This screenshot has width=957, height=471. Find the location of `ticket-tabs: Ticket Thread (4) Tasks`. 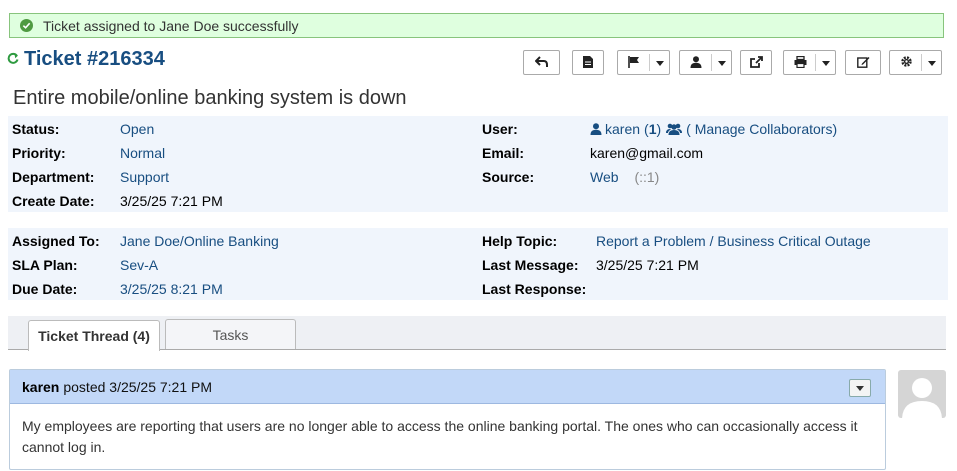

ticket-tabs: Ticket Thread (4) Tasks is located at coordinates (477, 333).